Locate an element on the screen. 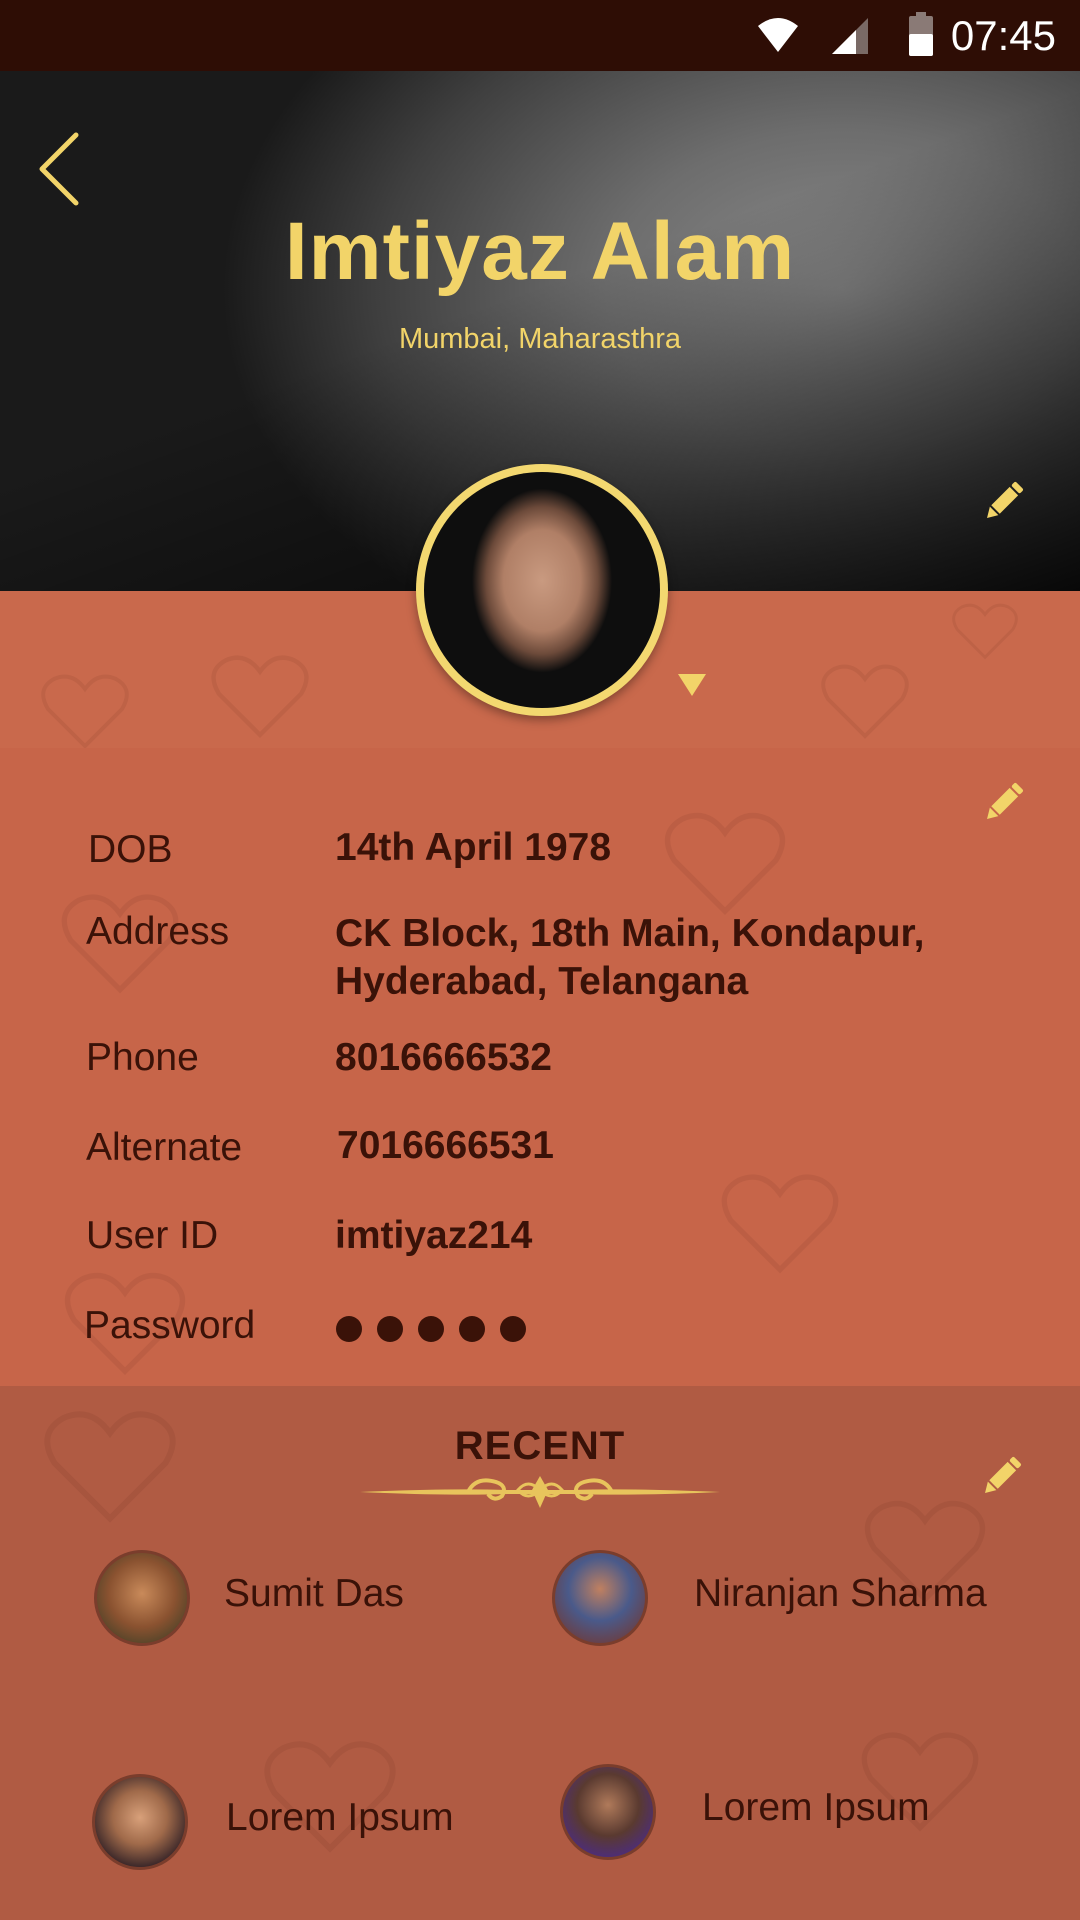 The image size is (1080, 1920). edit-details-pencil-icon is located at coordinates (1004, 802).